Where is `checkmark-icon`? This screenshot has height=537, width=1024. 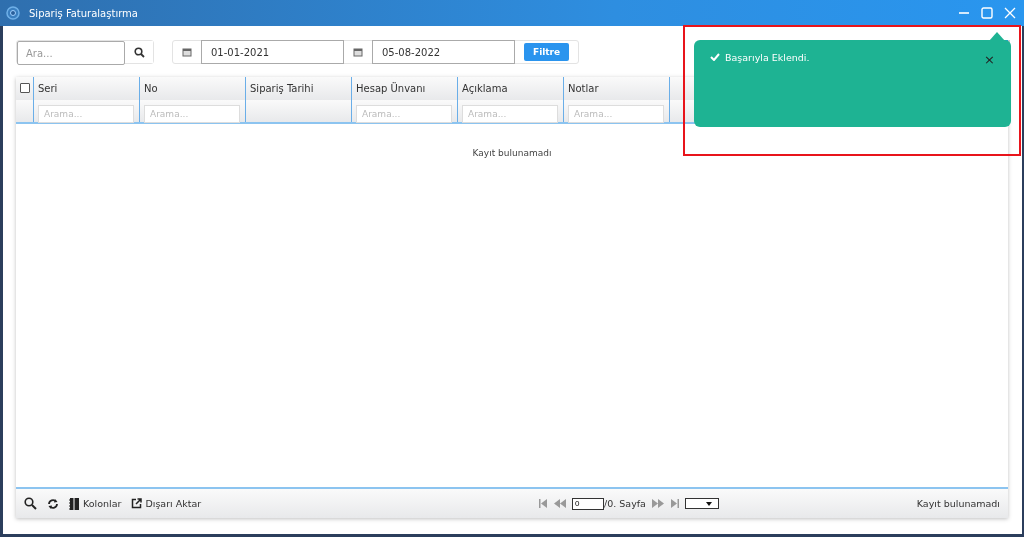 checkmark-icon is located at coordinates (715, 57).